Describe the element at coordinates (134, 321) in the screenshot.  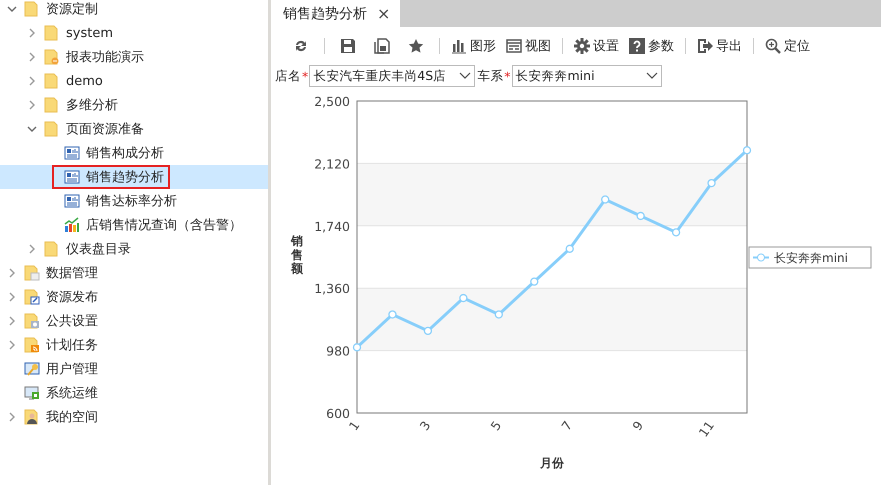
I see `tree-item: 公共设置` at that location.